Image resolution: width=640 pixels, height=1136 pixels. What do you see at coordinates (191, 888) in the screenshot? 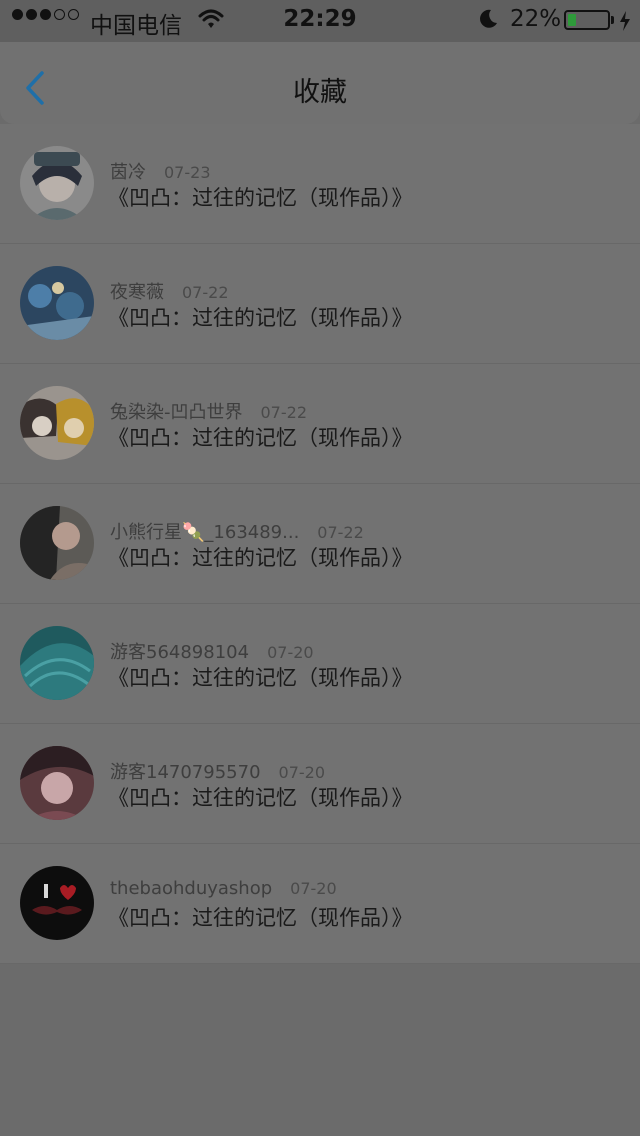
I see `username: thebaohduyashop` at bounding box center [191, 888].